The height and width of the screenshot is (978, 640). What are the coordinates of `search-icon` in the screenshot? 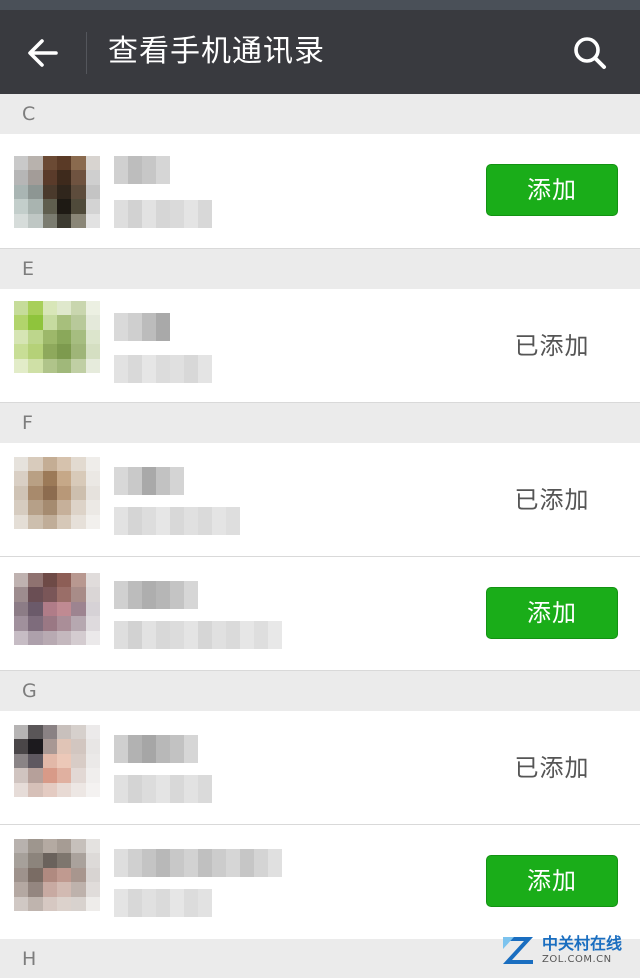 It's located at (590, 53).